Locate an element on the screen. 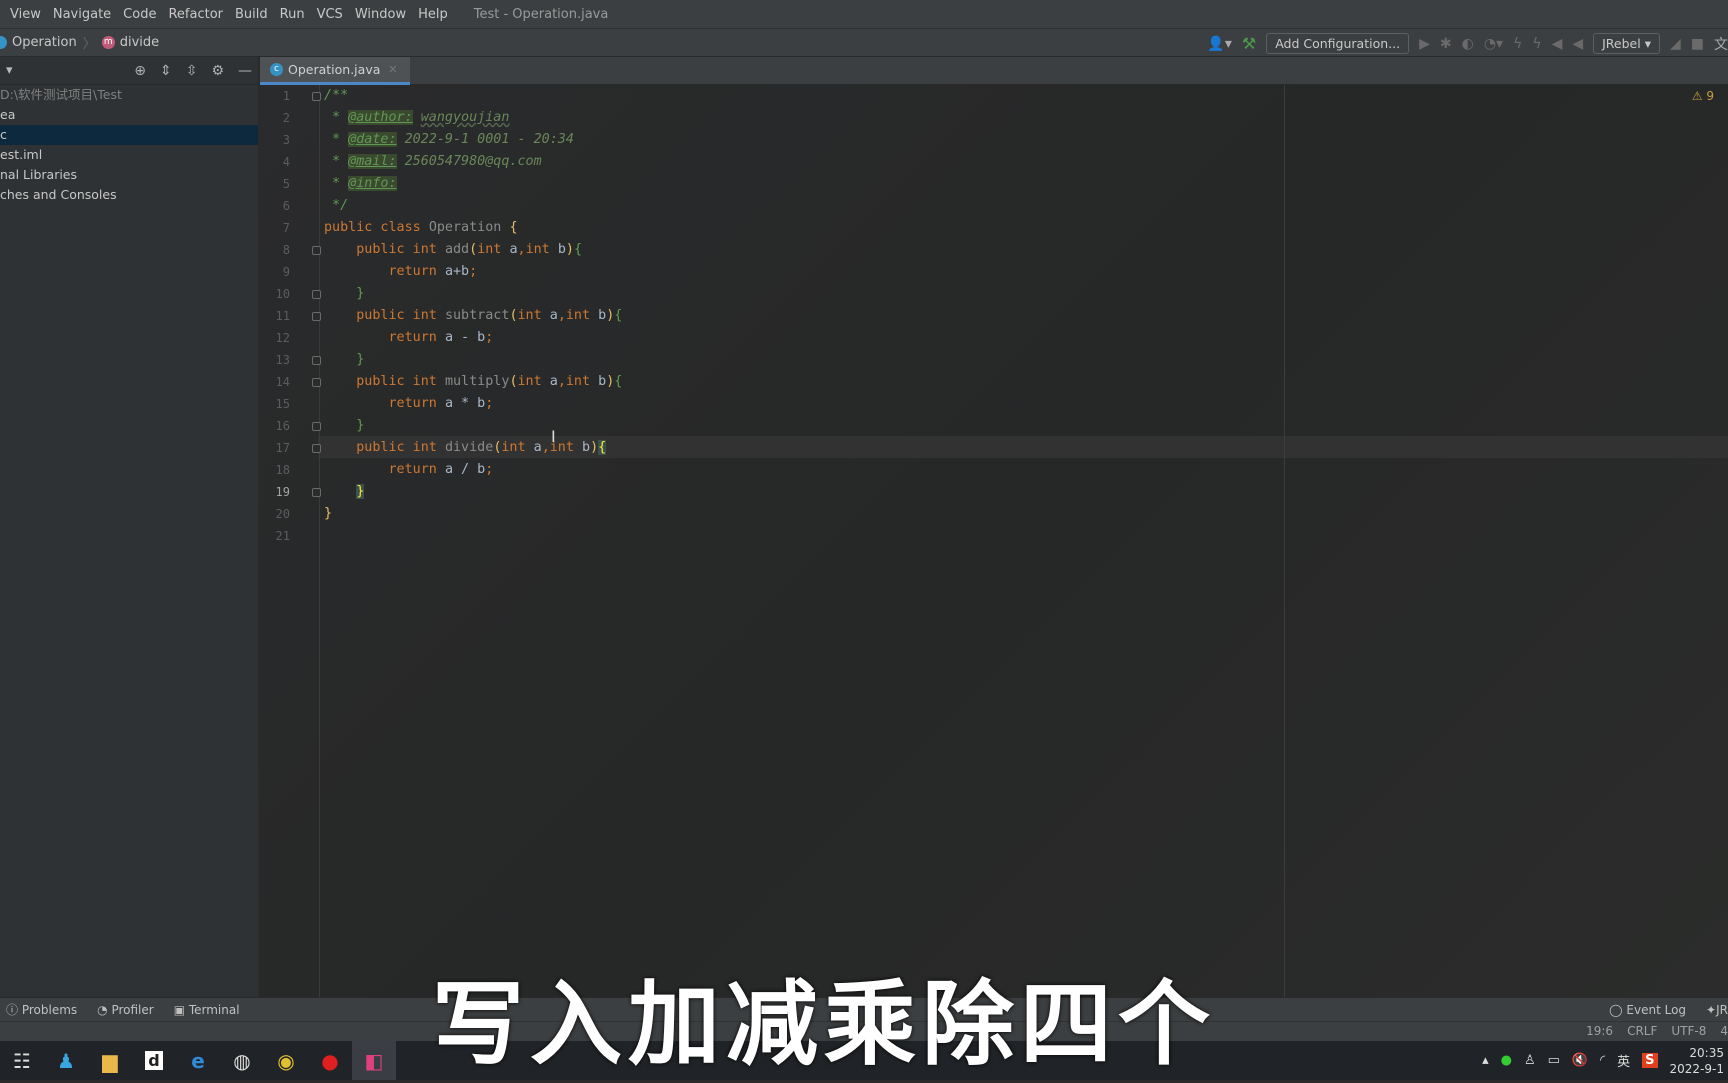 This screenshot has height=1083, width=1728. menu-navigate: Navigate is located at coordinates (82, 14).